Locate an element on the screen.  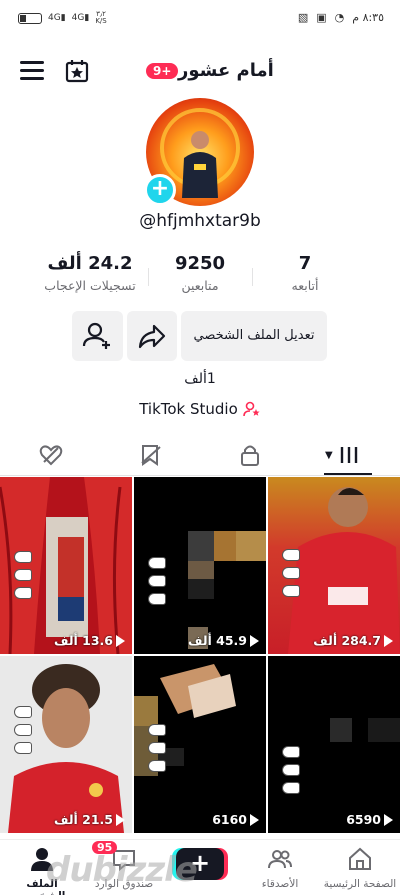
status-left: 4G▮ 4G▮ ٣٫٢ K/S is located at coordinates (62, 18).